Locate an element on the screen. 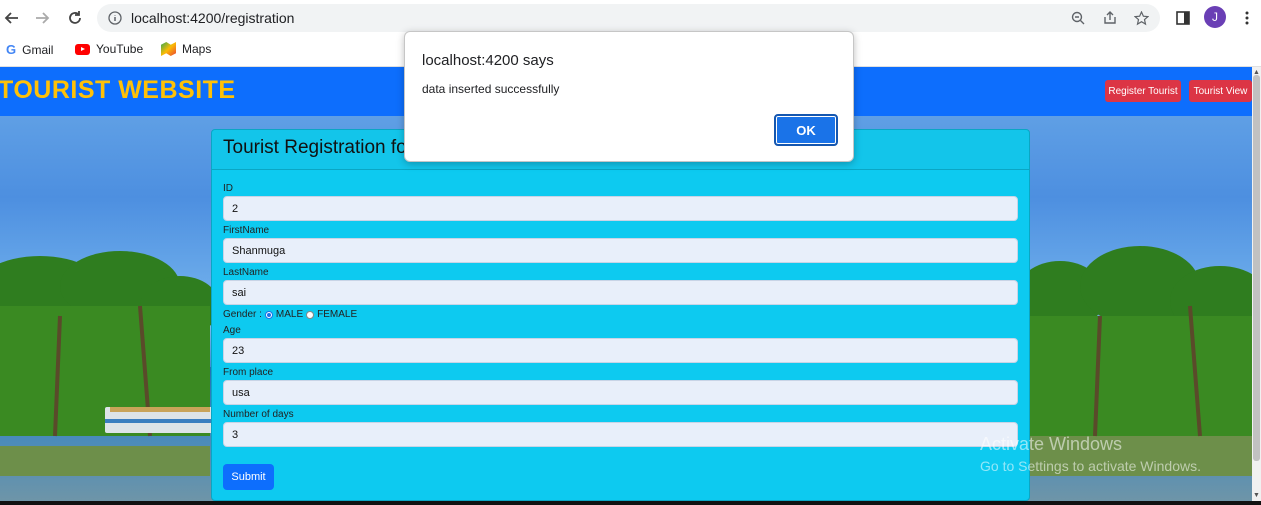 The image size is (1261, 505). boat-stripe is located at coordinates (160, 421).